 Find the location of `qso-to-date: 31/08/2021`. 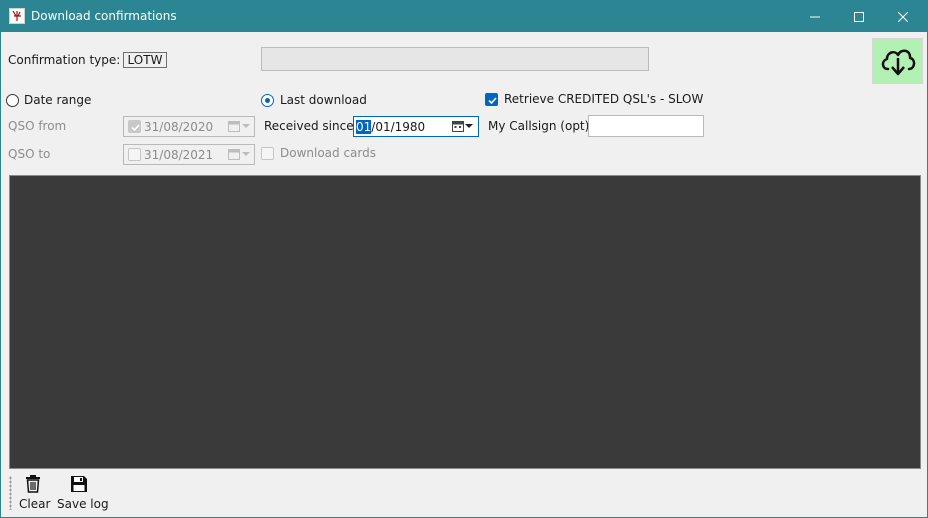

qso-to-date: 31/08/2021 is located at coordinates (179, 155).